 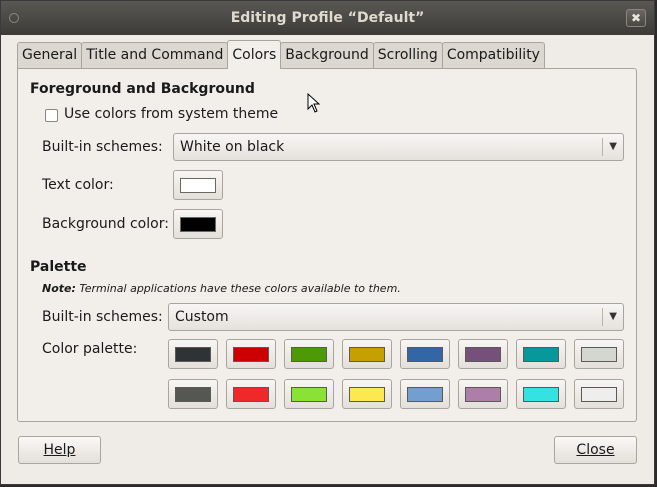 What do you see at coordinates (171, 114) in the screenshot?
I see `use-system-colors-label: Use colors from system theme` at bounding box center [171, 114].